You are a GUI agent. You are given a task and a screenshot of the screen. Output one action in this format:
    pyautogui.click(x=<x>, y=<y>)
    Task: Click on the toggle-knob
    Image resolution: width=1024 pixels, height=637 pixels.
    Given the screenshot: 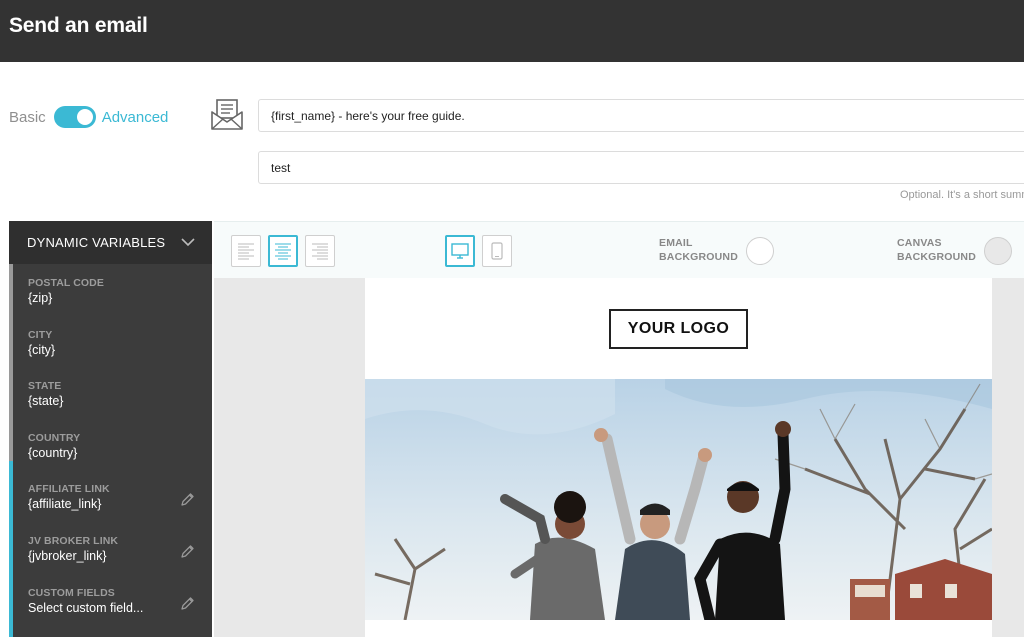 What is the action you would take?
    pyautogui.click(x=84, y=117)
    